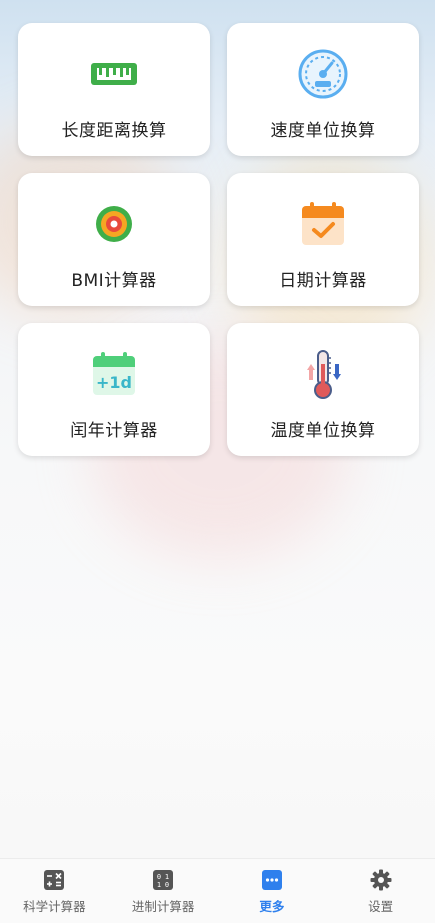  I want to click on gear-icon, so click(381, 880).